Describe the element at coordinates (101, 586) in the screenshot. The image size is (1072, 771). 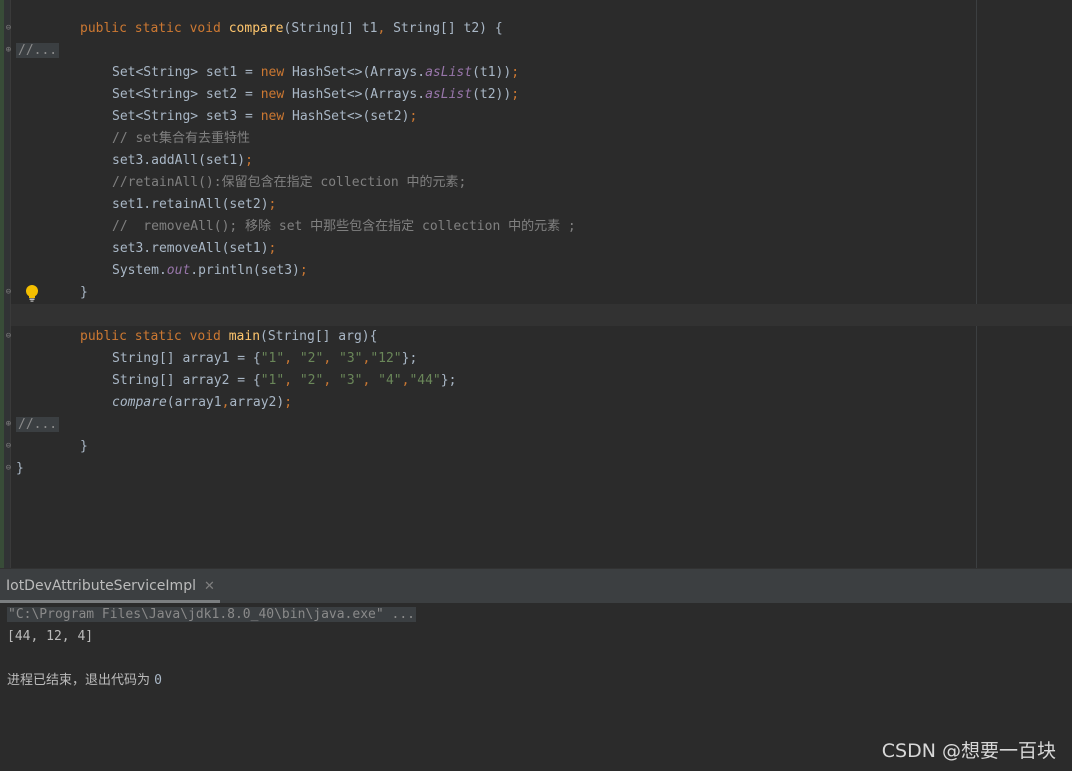
I see `run-tab-label: IotDevAttributeServiceImpl` at that location.